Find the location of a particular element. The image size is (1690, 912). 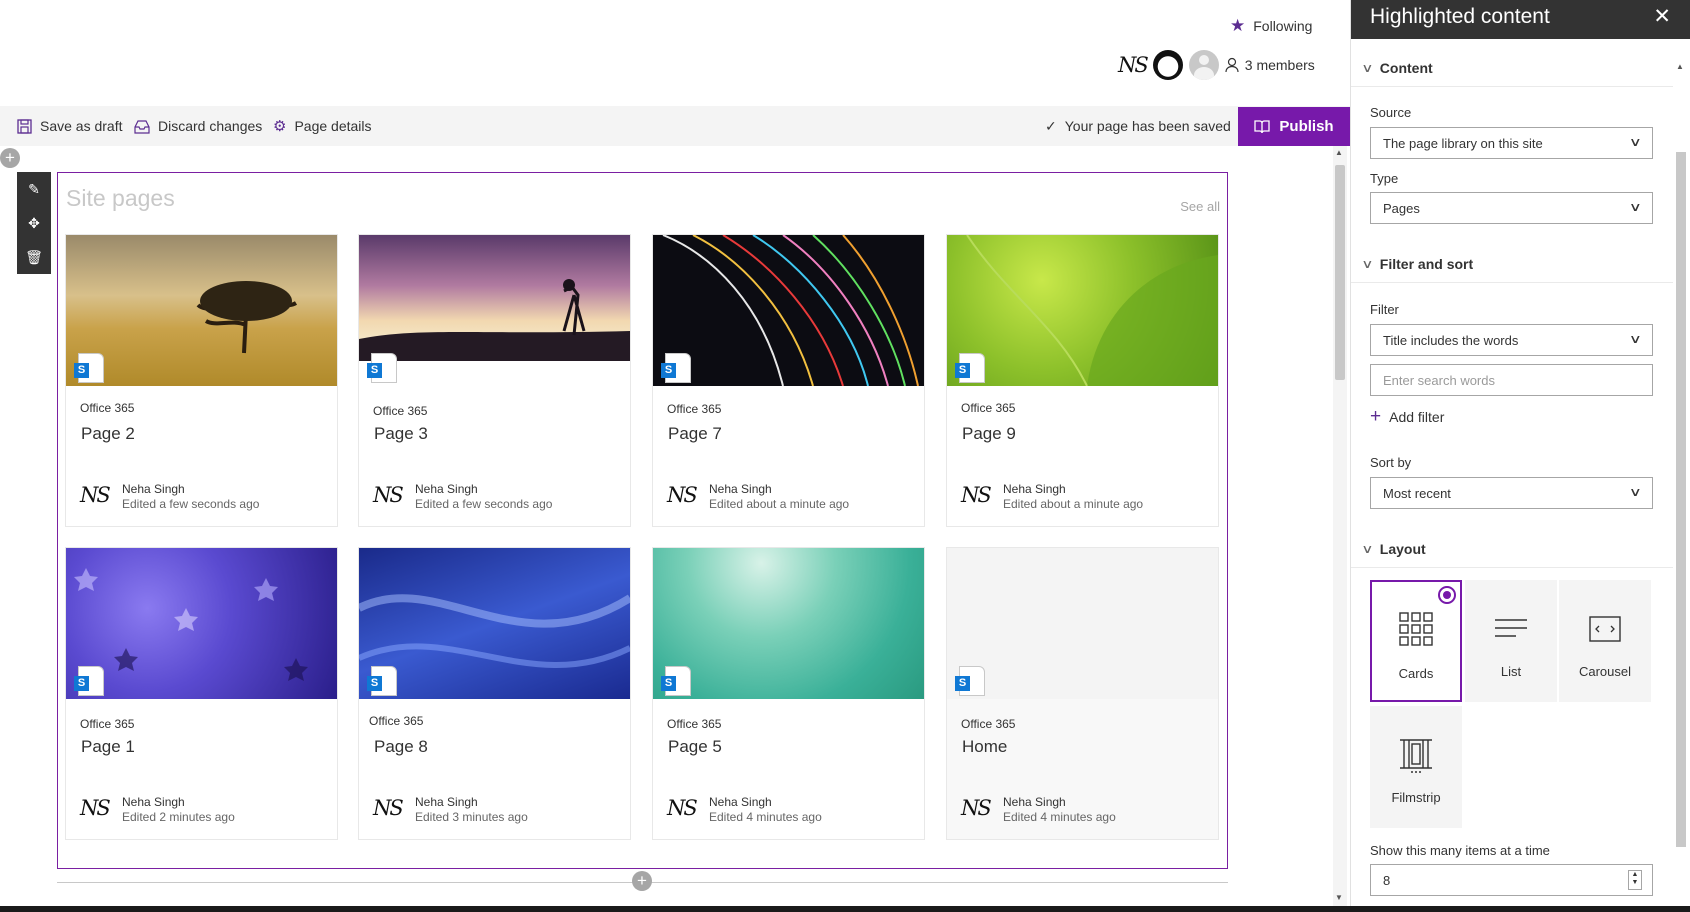

property-pane-header: Highlighted content ✕ is located at coordinates (1520, 19).